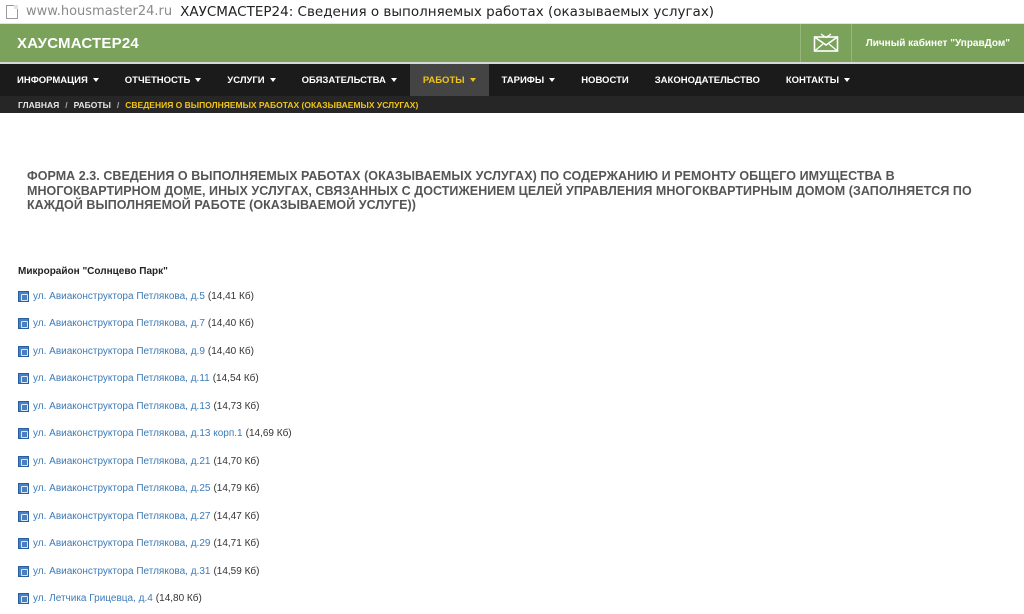  I want to click on envelope-icon, so click(825, 42).